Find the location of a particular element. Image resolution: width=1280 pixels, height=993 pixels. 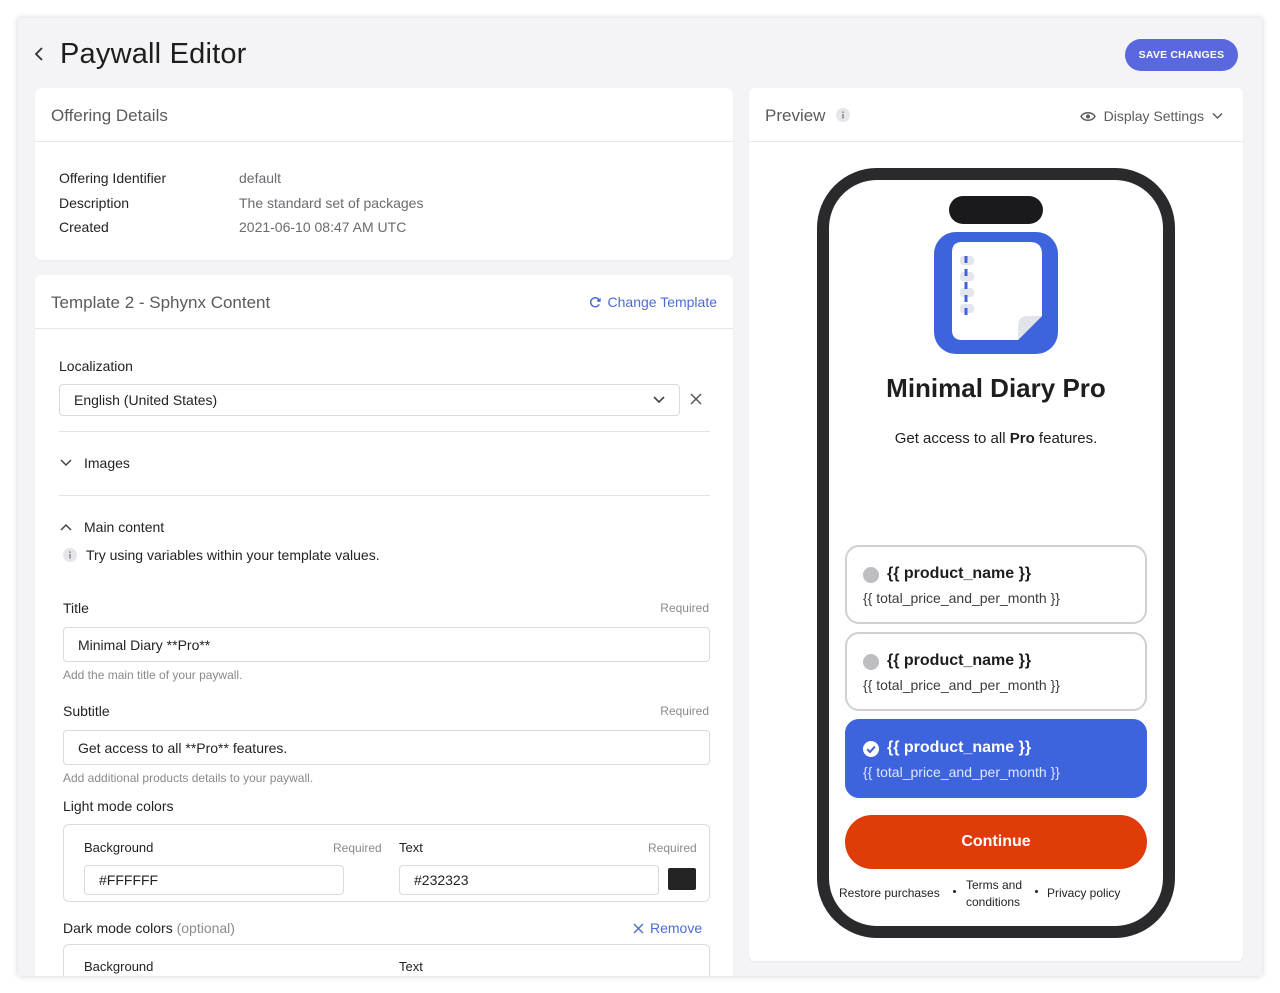

checkmark-circle-icon is located at coordinates (871, 749).